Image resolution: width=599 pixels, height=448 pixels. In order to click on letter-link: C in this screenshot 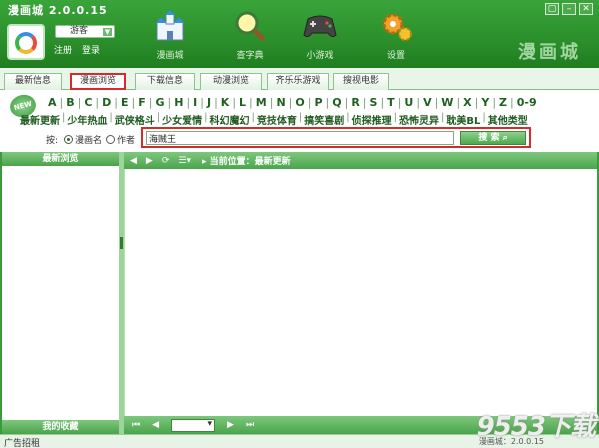, I will do `click(88, 102)`.